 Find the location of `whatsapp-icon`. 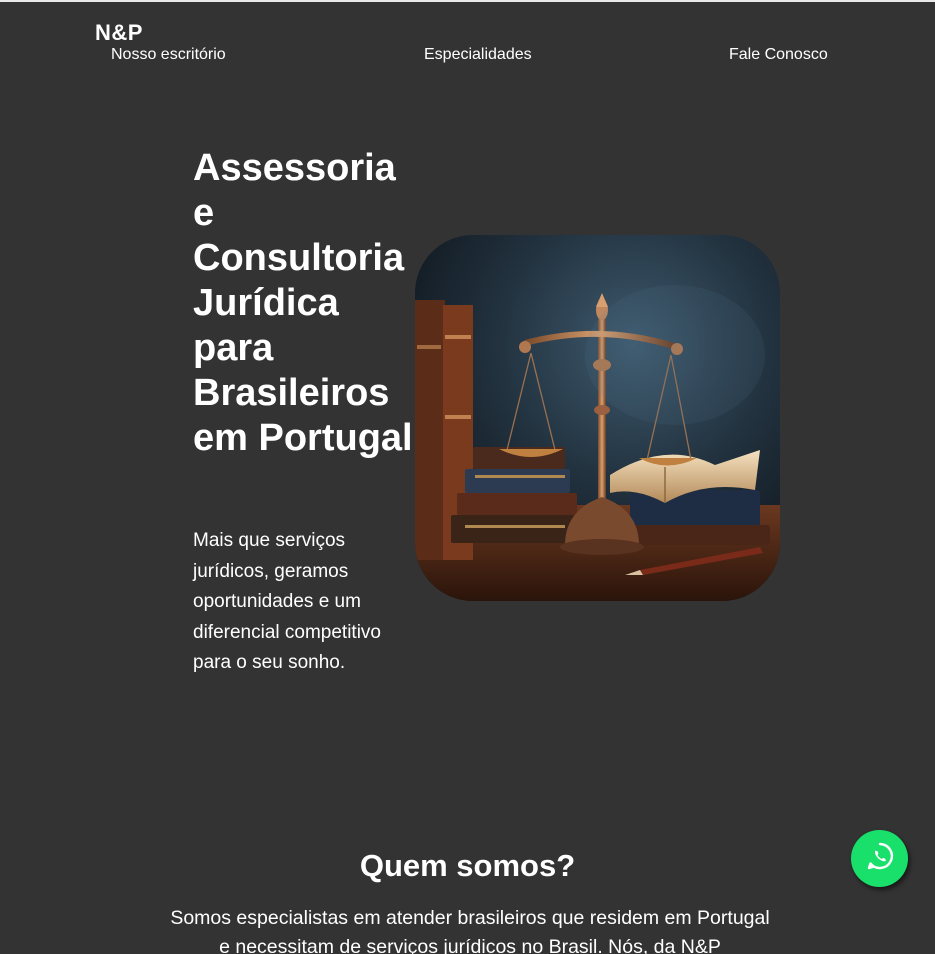

whatsapp-icon is located at coordinates (880, 858).